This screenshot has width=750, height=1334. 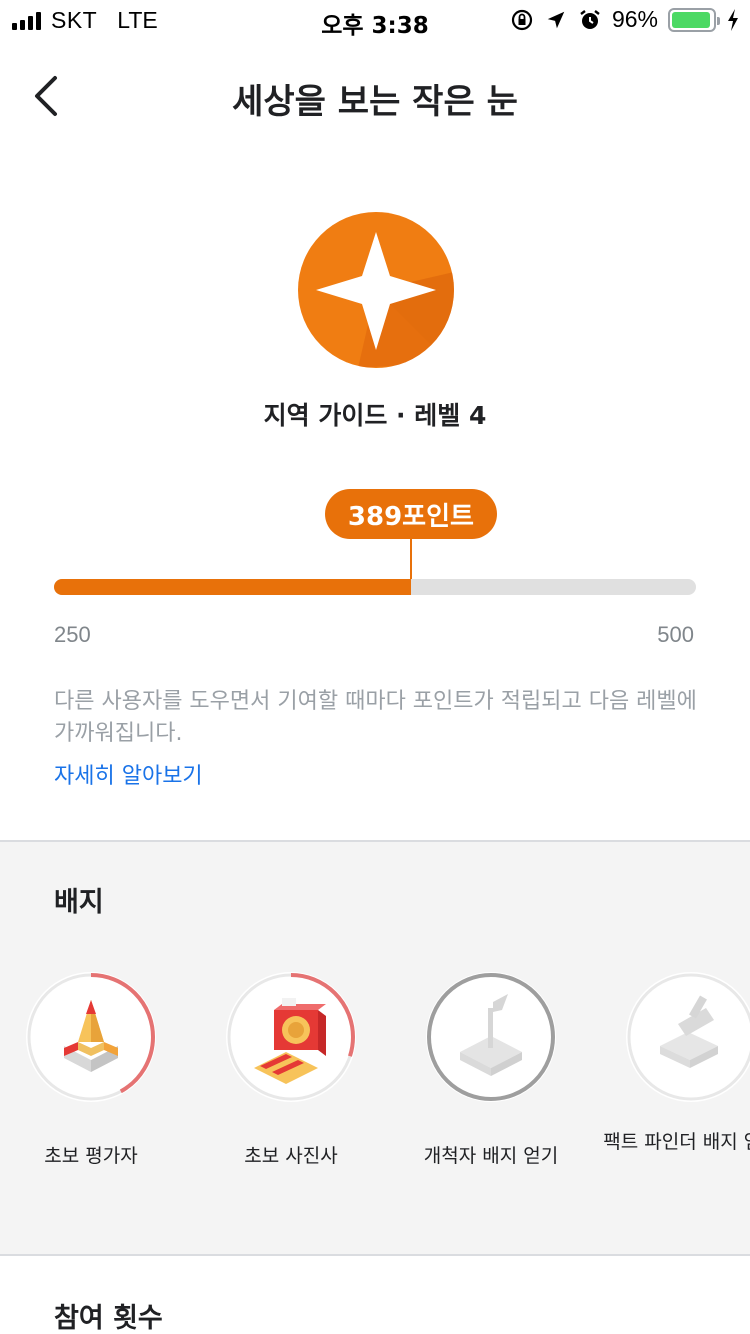 I want to click on location-arrow-icon, so click(x=556, y=20).